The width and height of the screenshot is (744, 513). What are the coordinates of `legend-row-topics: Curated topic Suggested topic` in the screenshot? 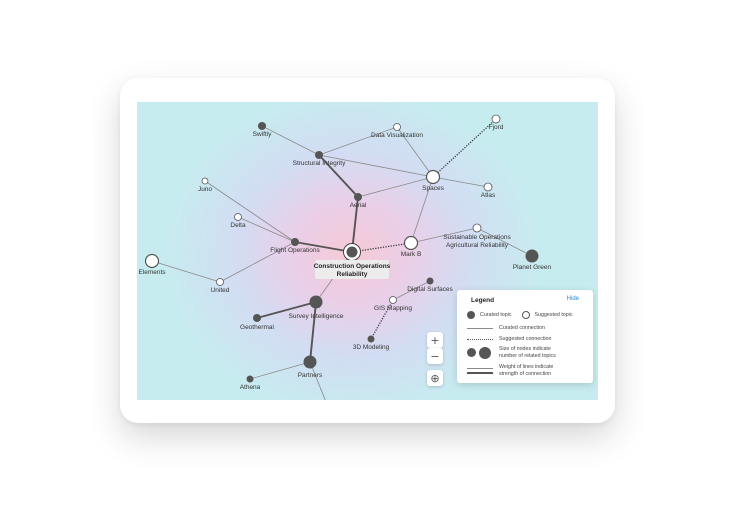 It's located at (520, 315).